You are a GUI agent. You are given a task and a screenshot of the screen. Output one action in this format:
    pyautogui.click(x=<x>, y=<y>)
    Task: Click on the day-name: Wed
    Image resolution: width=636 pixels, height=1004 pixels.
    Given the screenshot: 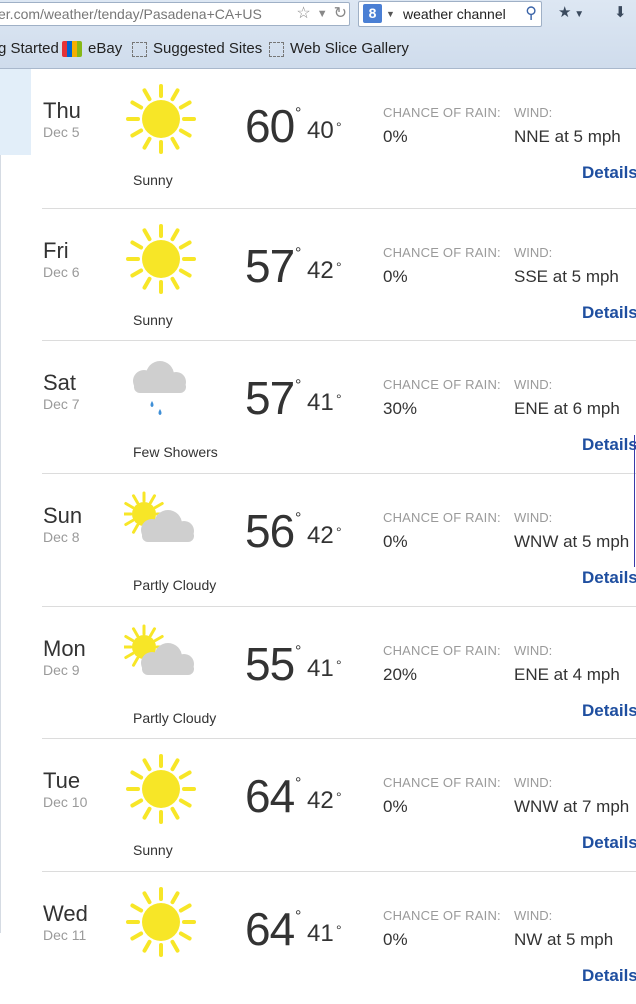 What is the action you would take?
    pyautogui.click(x=65, y=913)
    